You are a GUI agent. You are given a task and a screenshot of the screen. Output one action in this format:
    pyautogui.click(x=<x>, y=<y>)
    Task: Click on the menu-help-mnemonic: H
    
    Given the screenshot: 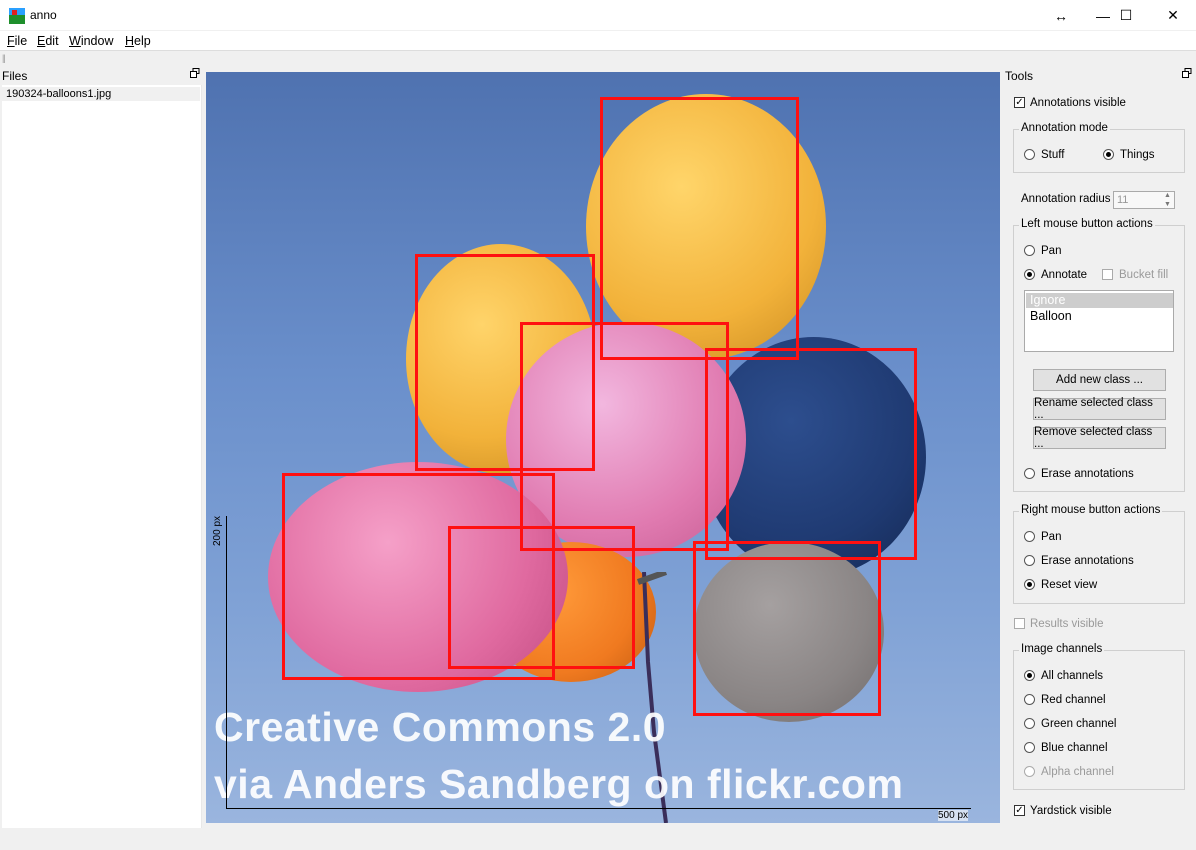 What is the action you would take?
    pyautogui.click(x=130, y=41)
    